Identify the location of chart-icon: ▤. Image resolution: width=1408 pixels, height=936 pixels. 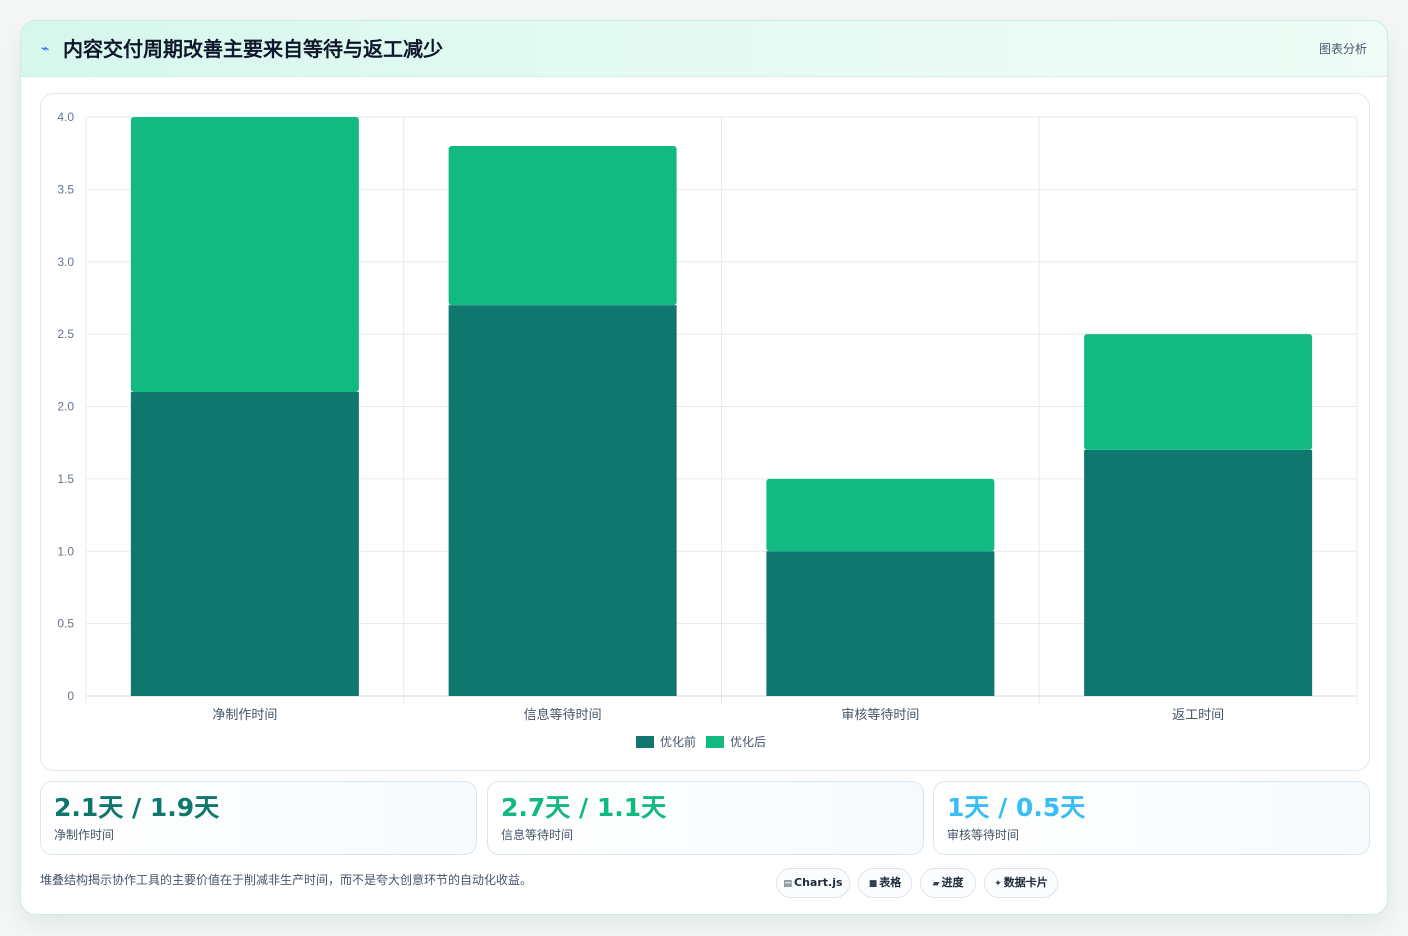
(787, 884).